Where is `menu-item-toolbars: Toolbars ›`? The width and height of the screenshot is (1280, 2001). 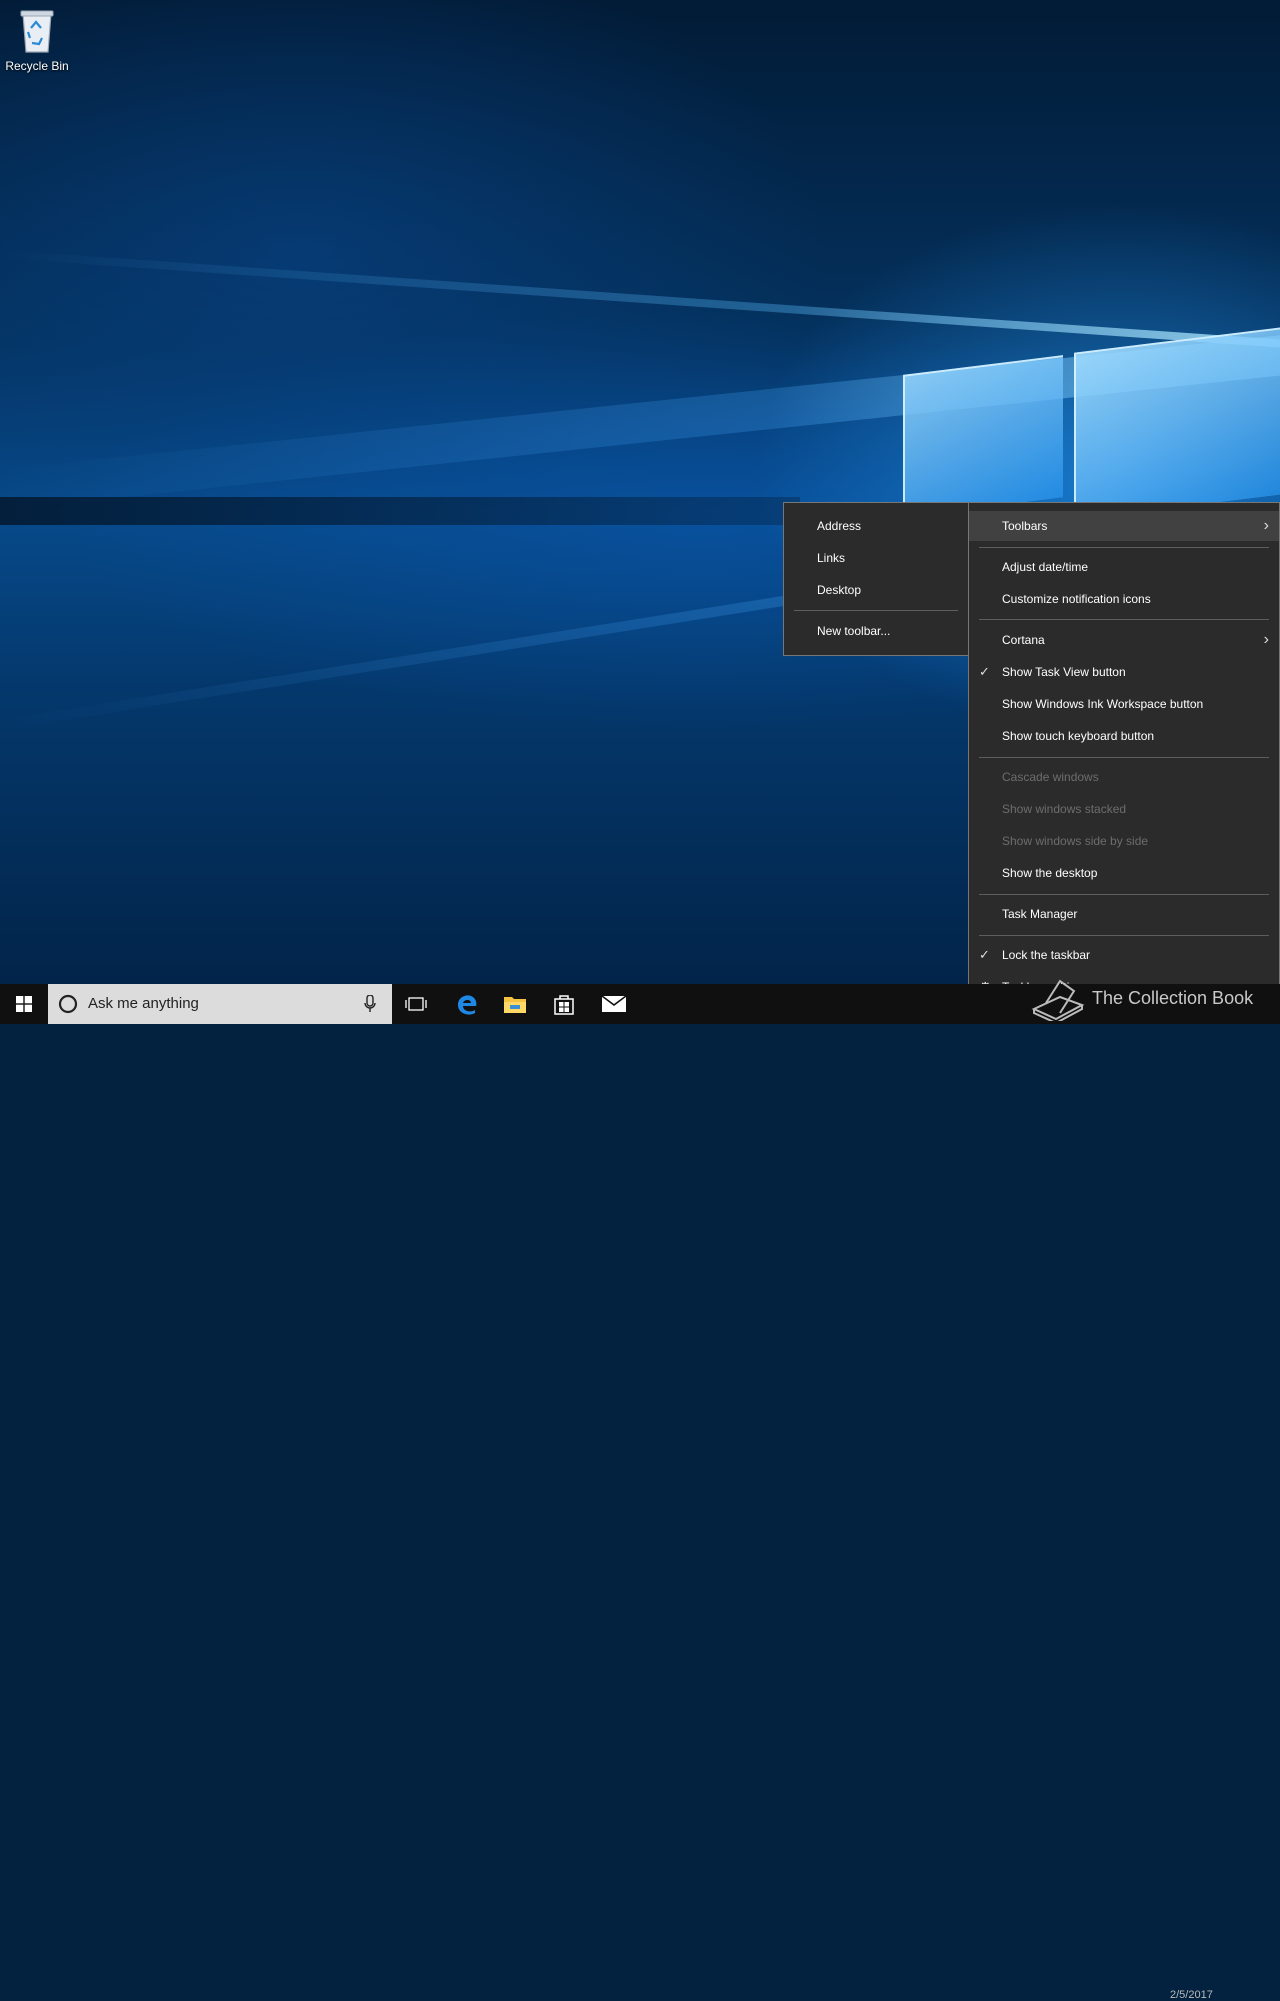 menu-item-toolbars: Toolbars › is located at coordinates (1124, 526).